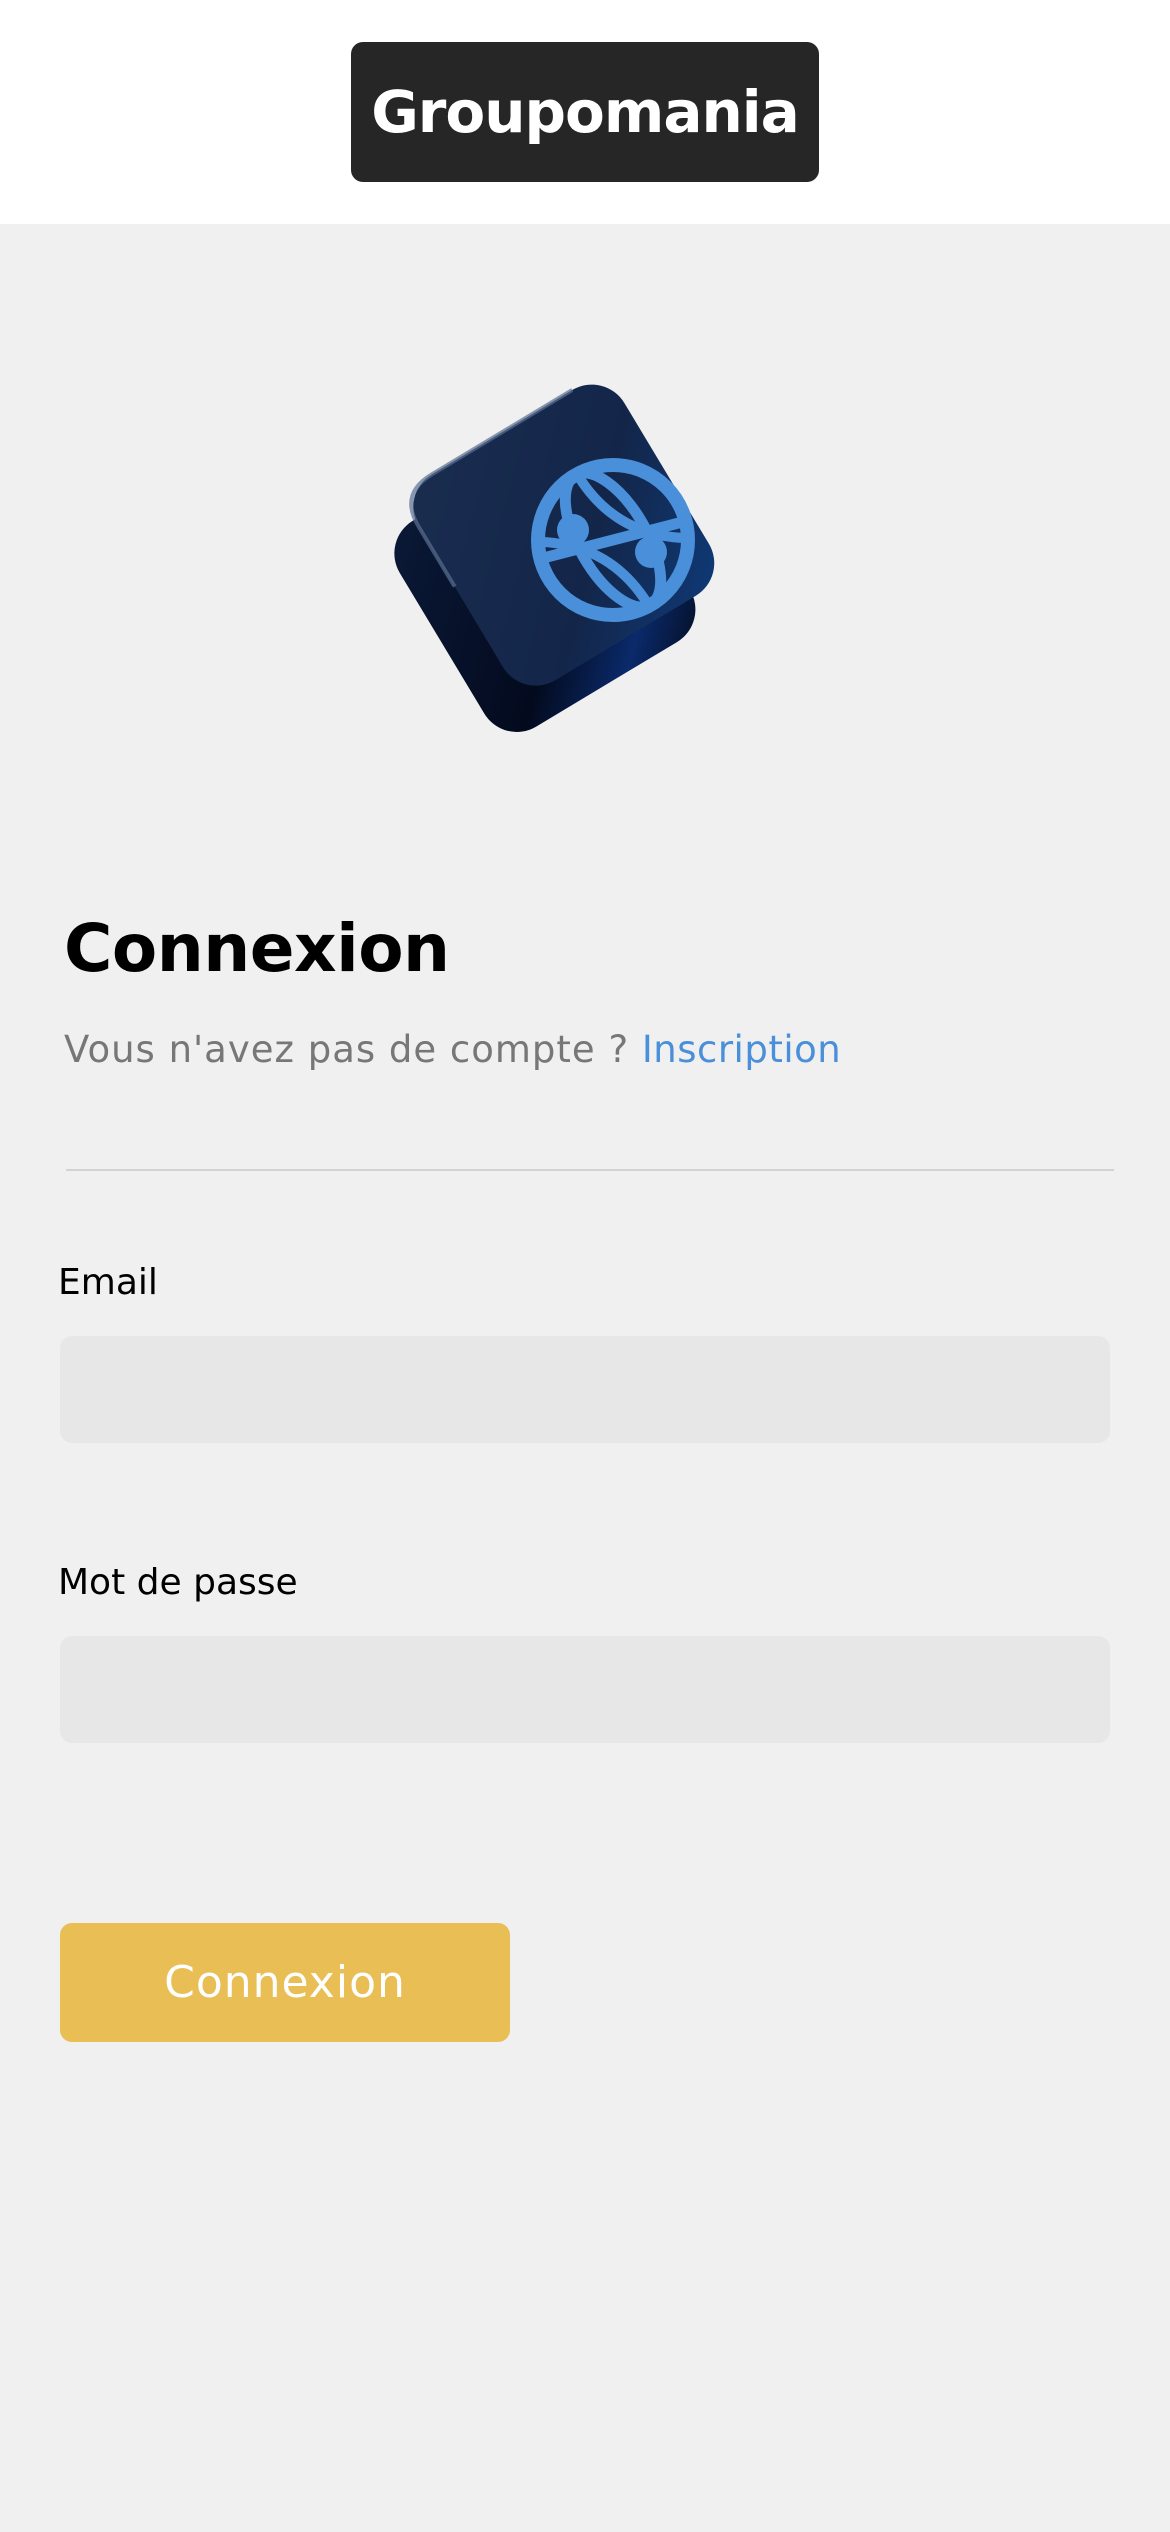 The height and width of the screenshot is (2532, 1170). Describe the element at coordinates (590, 1170) in the screenshot. I see `divider` at that location.